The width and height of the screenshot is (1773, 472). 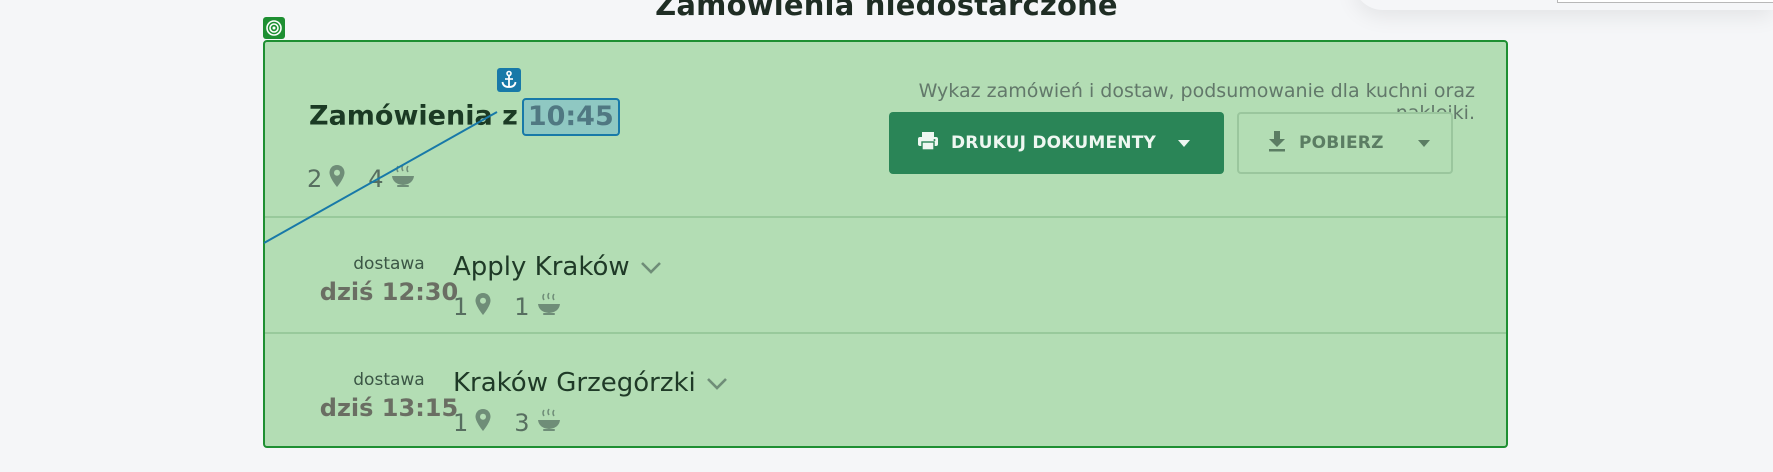 I want to click on download-button: POBIERZ, so click(x=1345, y=143).